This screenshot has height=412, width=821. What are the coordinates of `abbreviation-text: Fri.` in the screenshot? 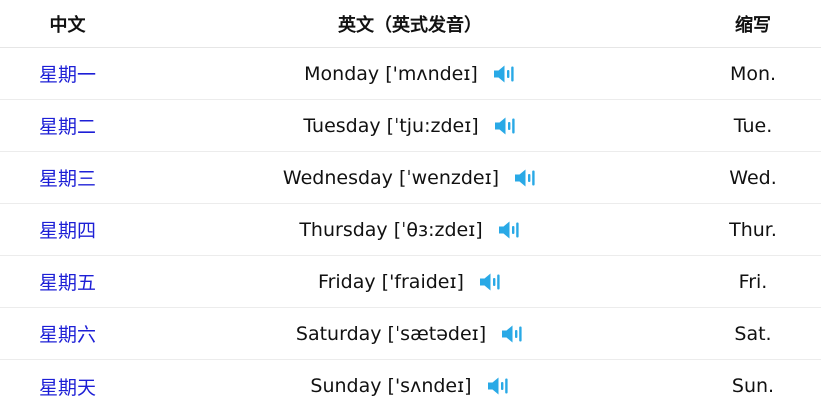 It's located at (753, 282).